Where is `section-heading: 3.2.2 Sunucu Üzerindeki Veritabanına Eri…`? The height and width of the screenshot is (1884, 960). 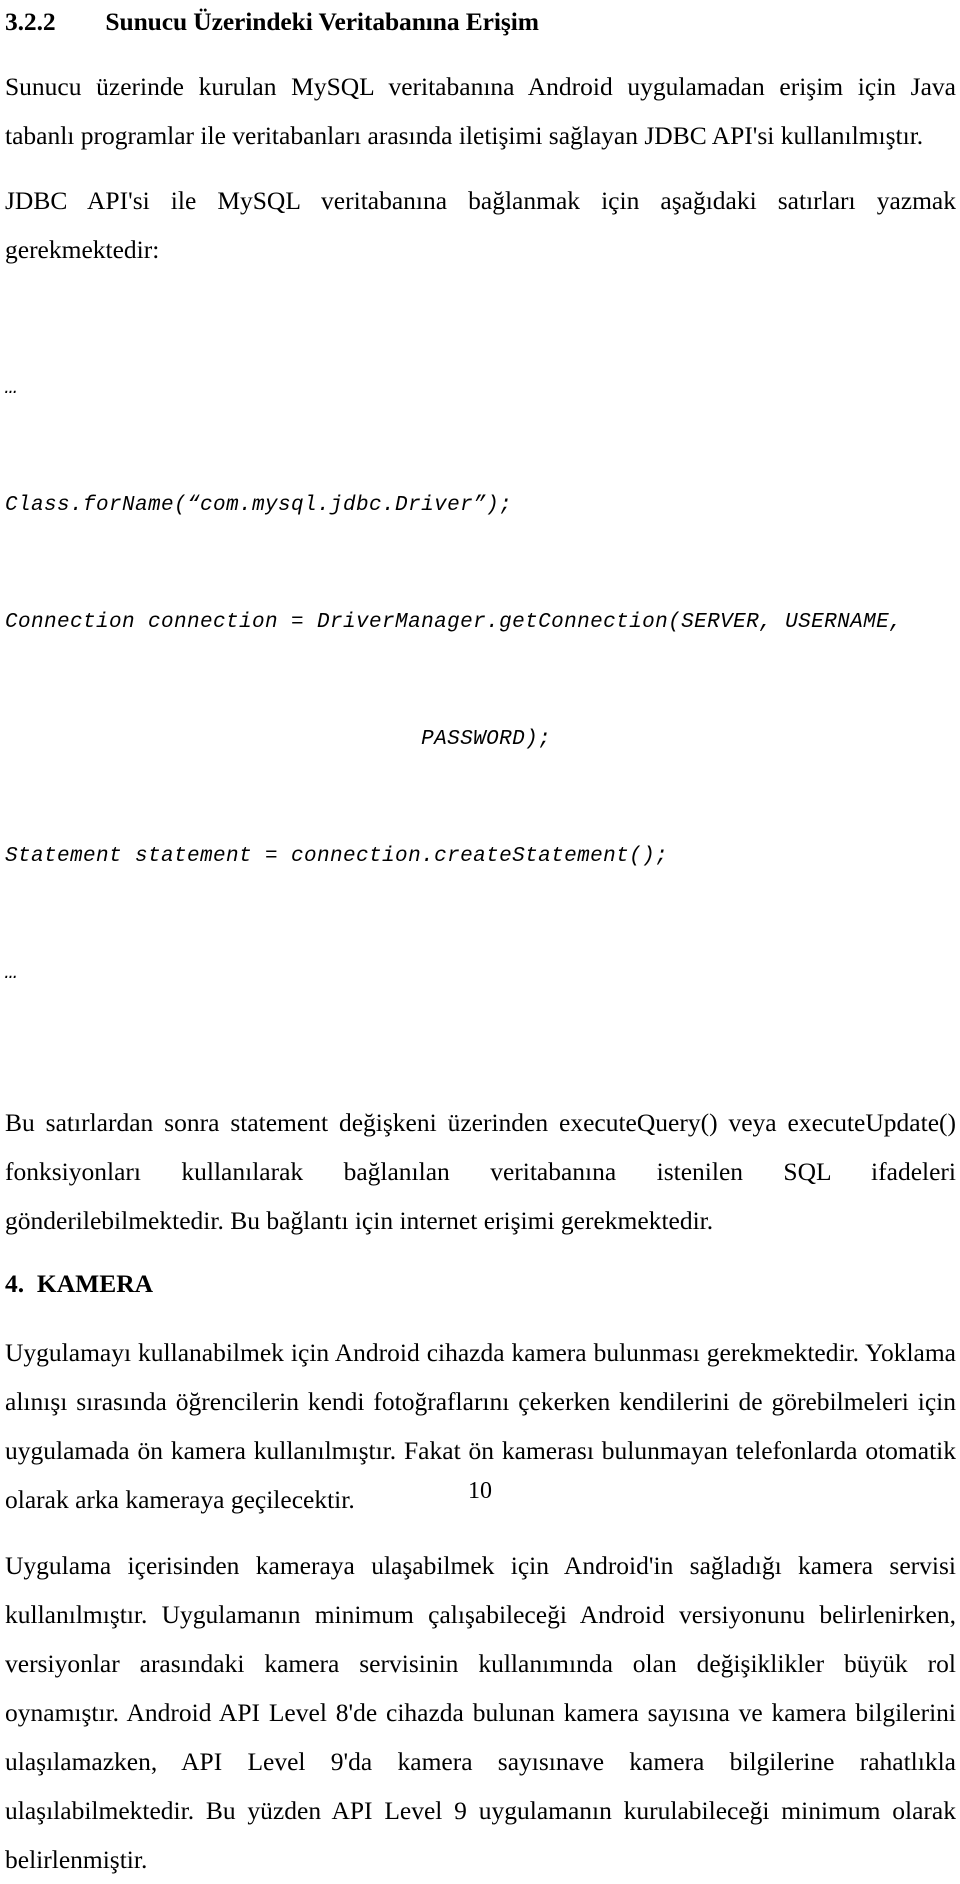 section-heading: 3.2.2 Sunucu Üzerindeki Veritabanına Eri… is located at coordinates (272, 21).